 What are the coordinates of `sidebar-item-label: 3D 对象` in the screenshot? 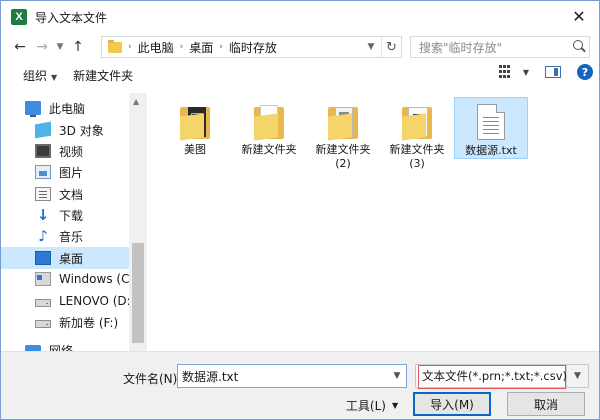 It's located at (81, 130).